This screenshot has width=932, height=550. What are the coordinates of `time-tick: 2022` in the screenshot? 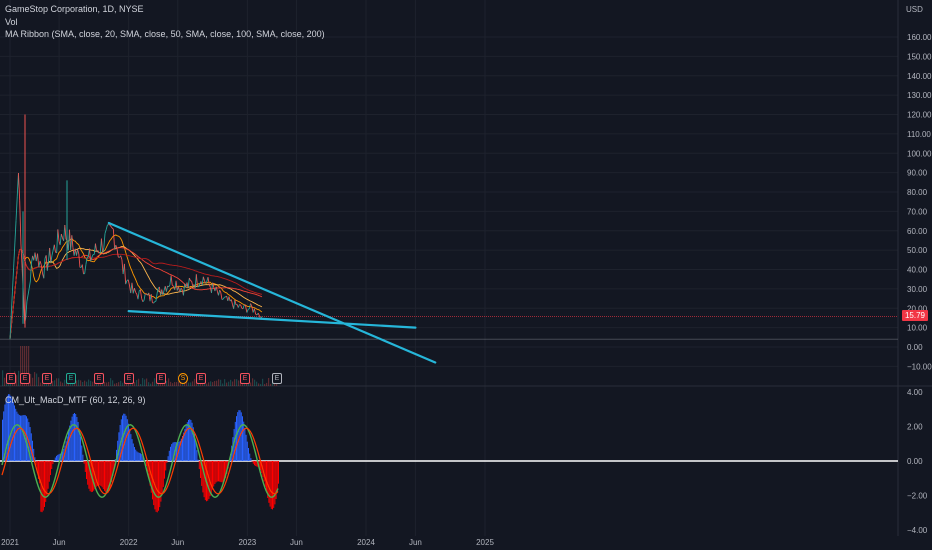 It's located at (129, 542).